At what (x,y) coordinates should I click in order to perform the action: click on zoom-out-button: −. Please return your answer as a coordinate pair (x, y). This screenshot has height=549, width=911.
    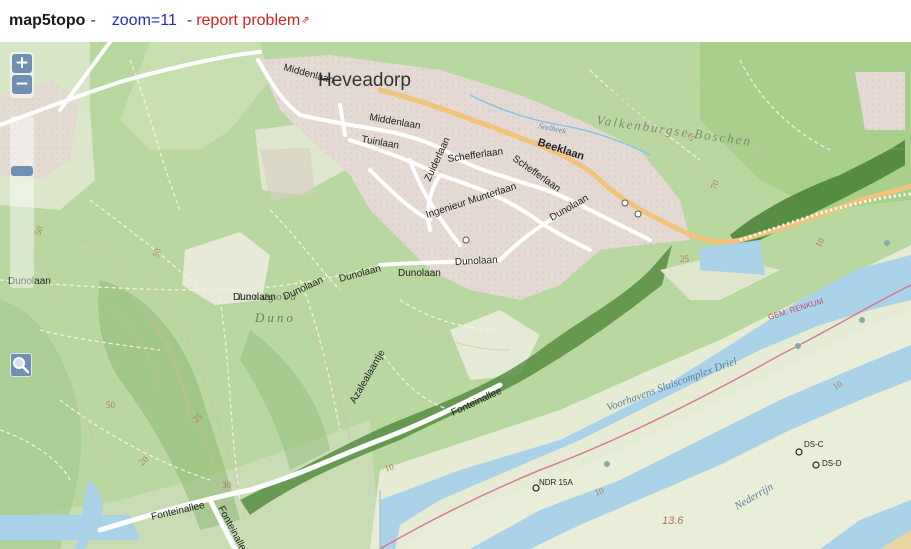
    Looking at the image, I should click on (22, 84).